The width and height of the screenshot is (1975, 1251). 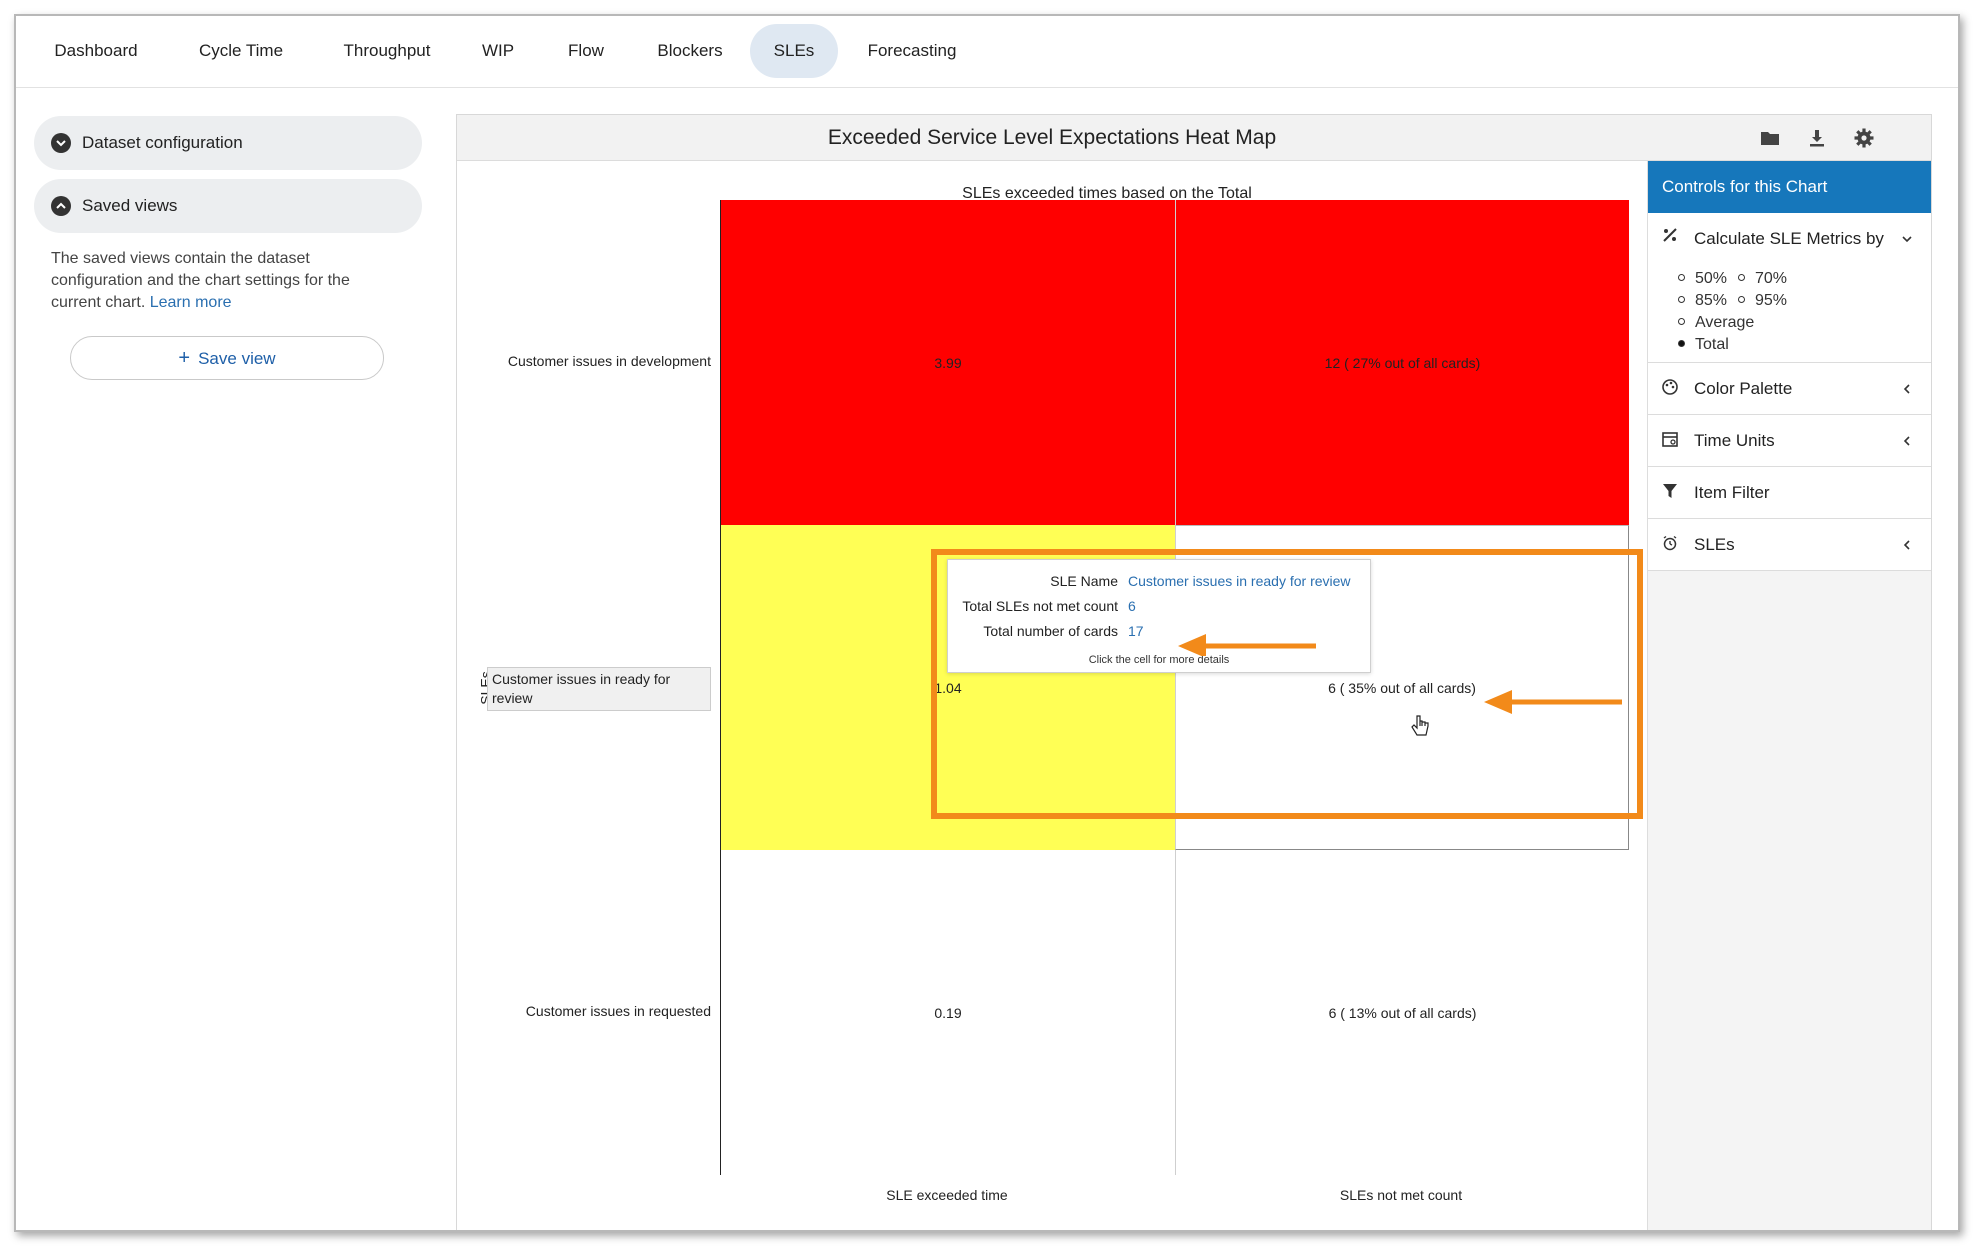 What do you see at coordinates (1132, 606) in the screenshot?
I see `tooltip-not-met-value: 6` at bounding box center [1132, 606].